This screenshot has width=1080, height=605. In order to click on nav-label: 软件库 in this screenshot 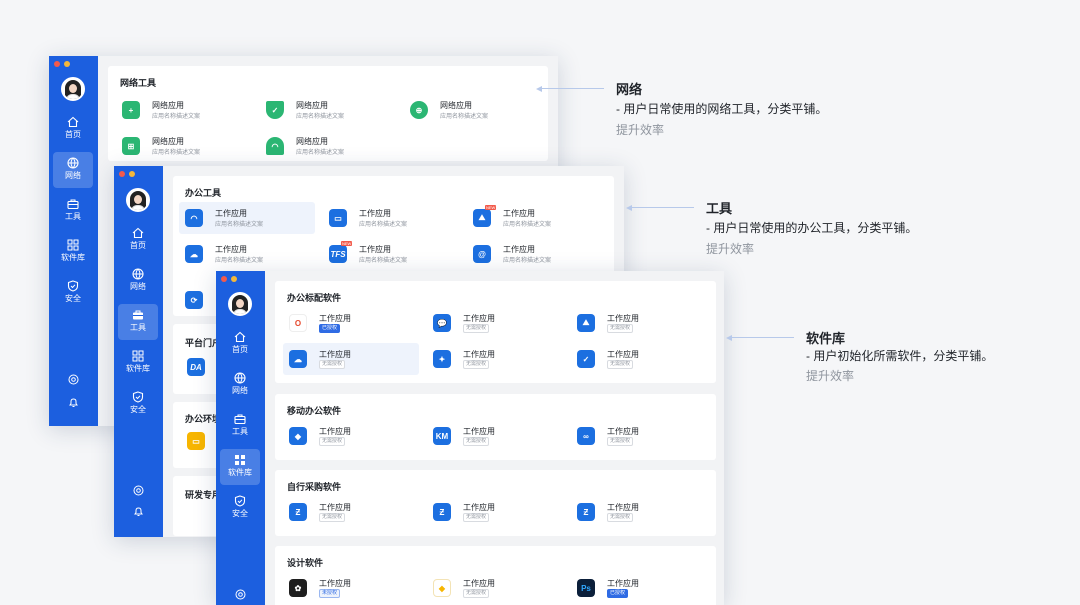, I will do `click(138, 368)`.